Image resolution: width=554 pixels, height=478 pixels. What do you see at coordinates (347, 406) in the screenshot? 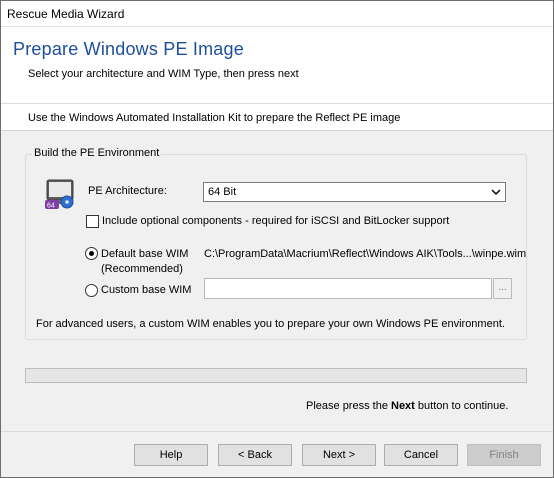
I see `continue-prefix: Please press the` at bounding box center [347, 406].